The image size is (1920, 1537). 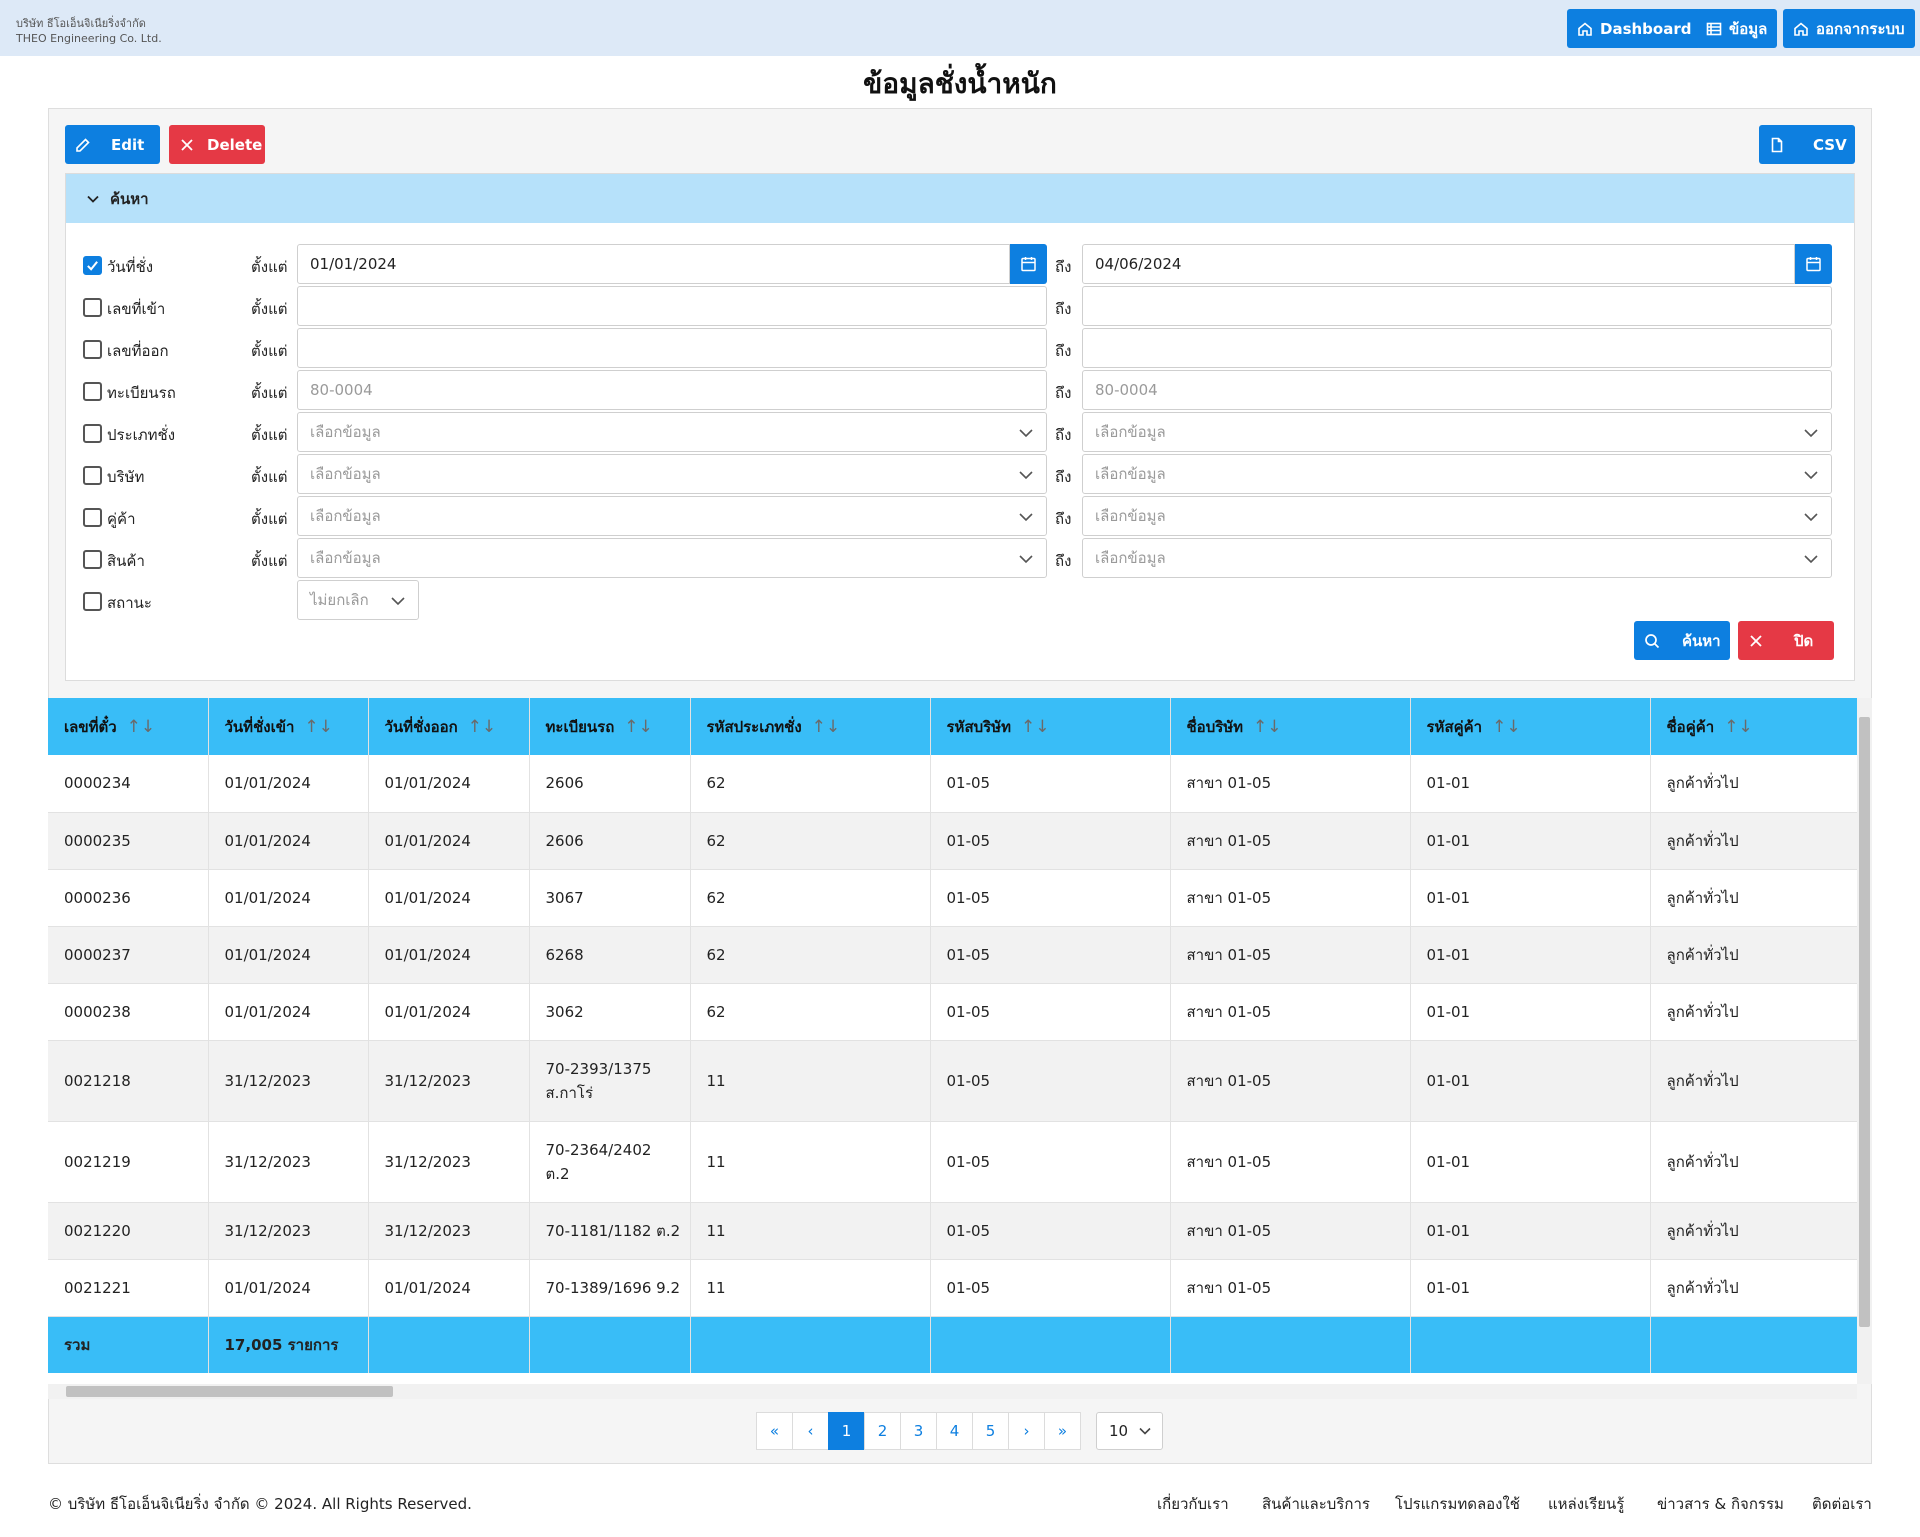 What do you see at coordinates (1457, 348) in the screenshot?
I see `exit-no-to-input` at bounding box center [1457, 348].